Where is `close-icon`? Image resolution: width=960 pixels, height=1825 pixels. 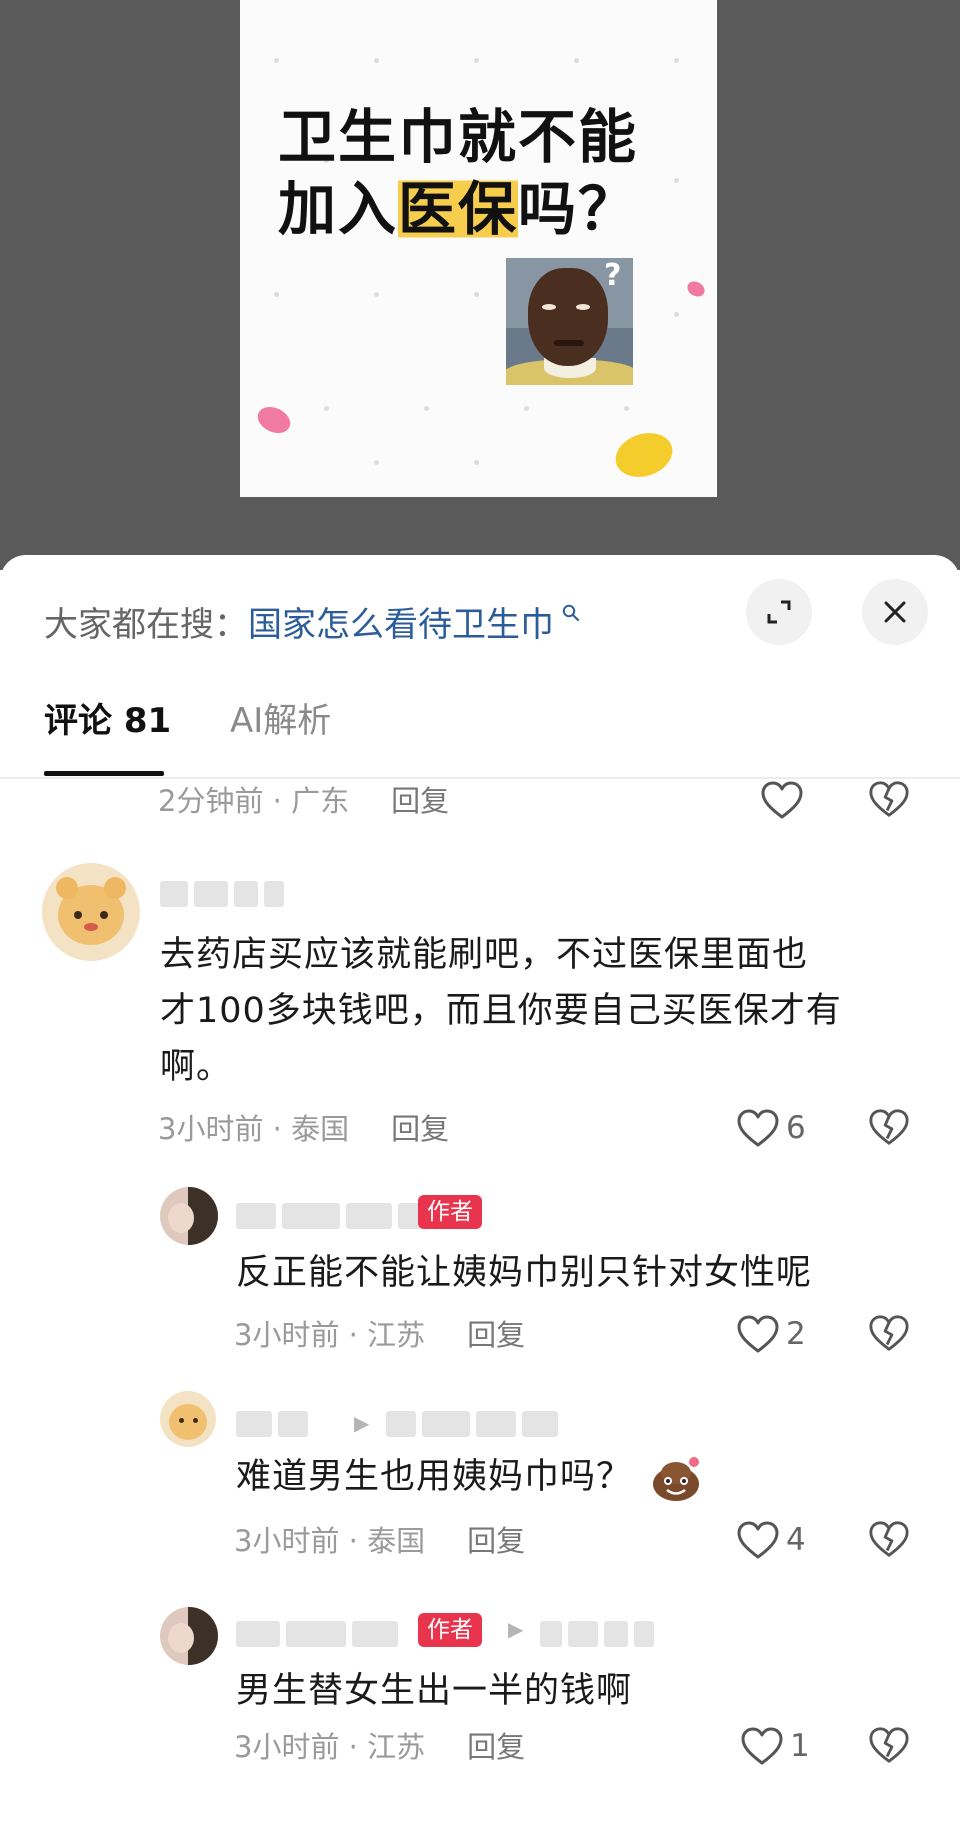 close-icon is located at coordinates (895, 612).